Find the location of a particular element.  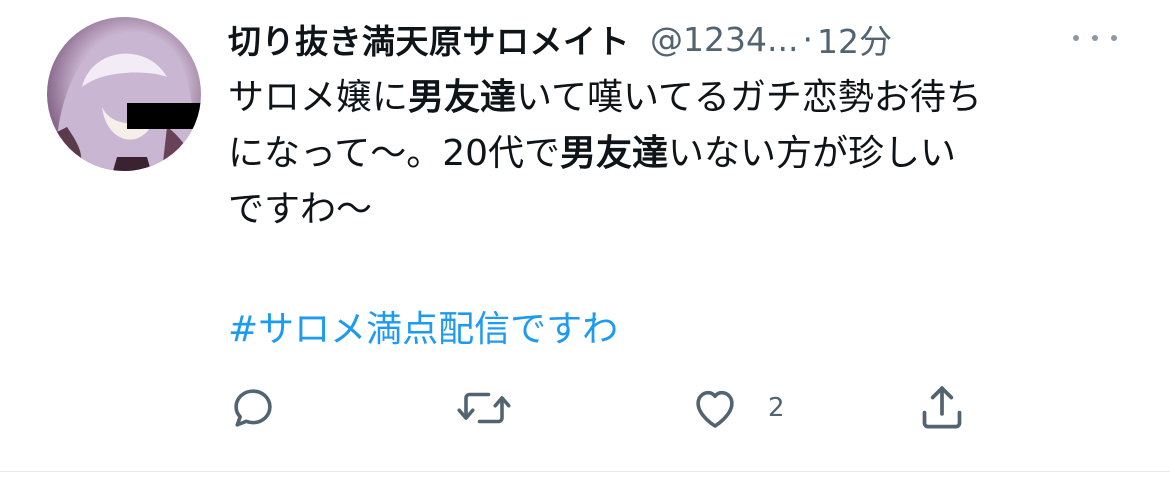

like-count: 2 is located at coordinates (776, 408).